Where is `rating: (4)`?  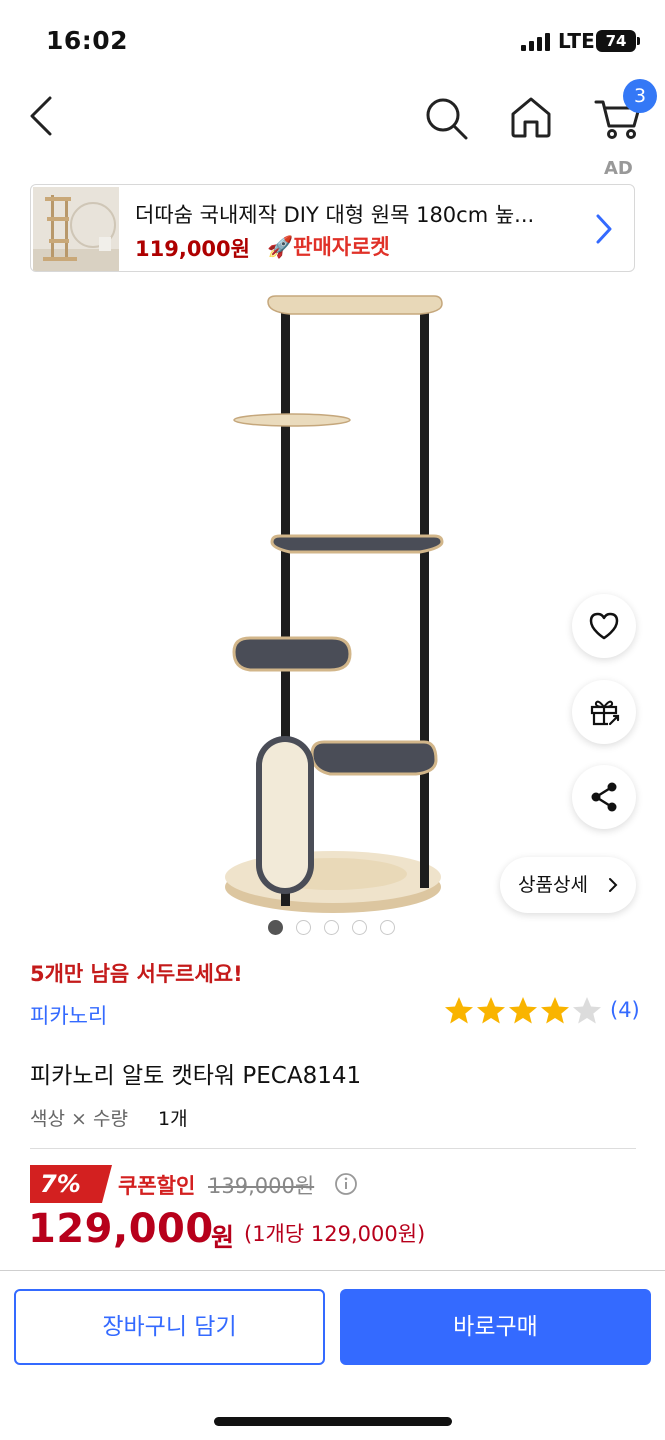
rating: (4) is located at coordinates (544, 1012).